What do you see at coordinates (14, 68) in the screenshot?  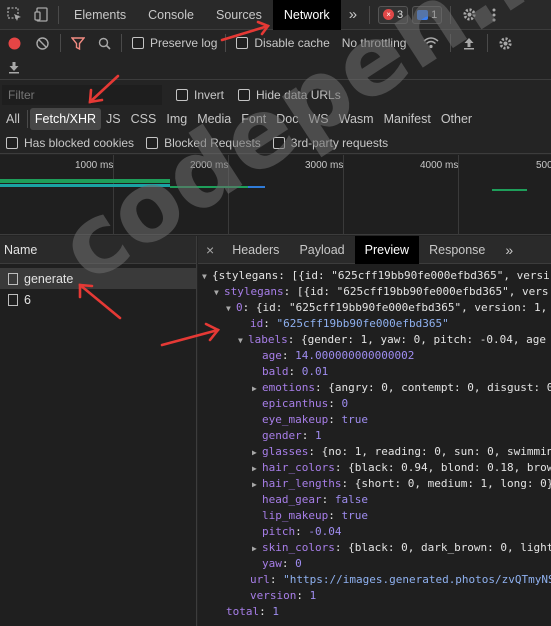 I see `export-har-icon` at bounding box center [14, 68].